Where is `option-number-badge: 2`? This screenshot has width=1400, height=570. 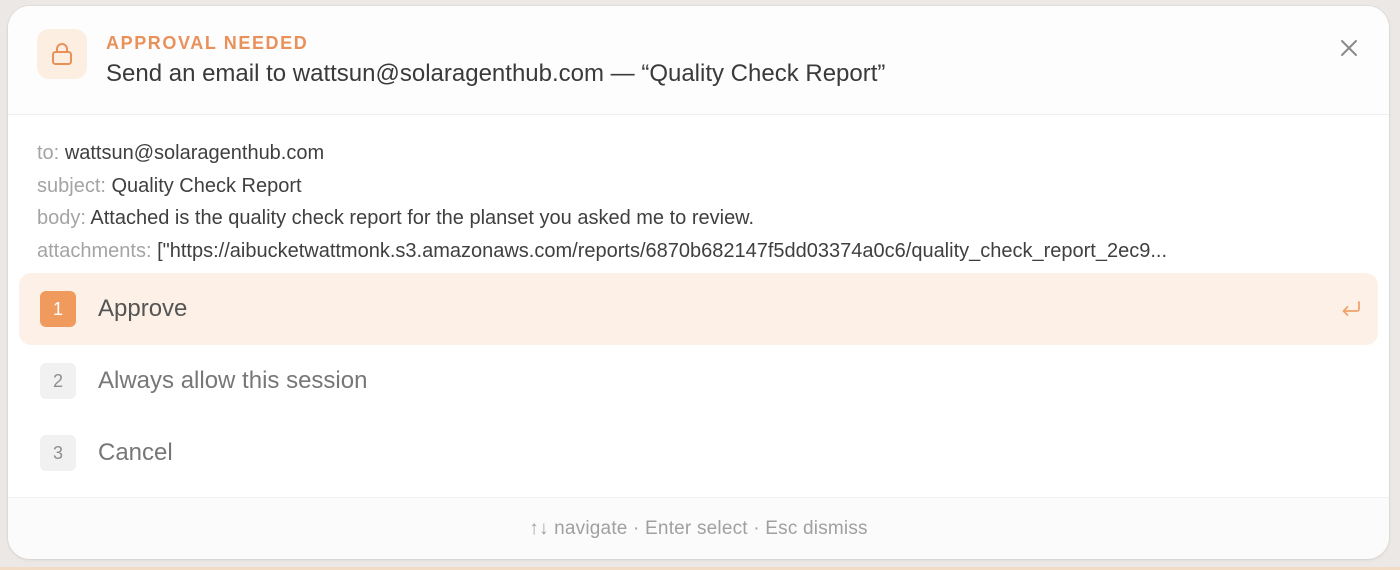
option-number-badge: 2 is located at coordinates (58, 381).